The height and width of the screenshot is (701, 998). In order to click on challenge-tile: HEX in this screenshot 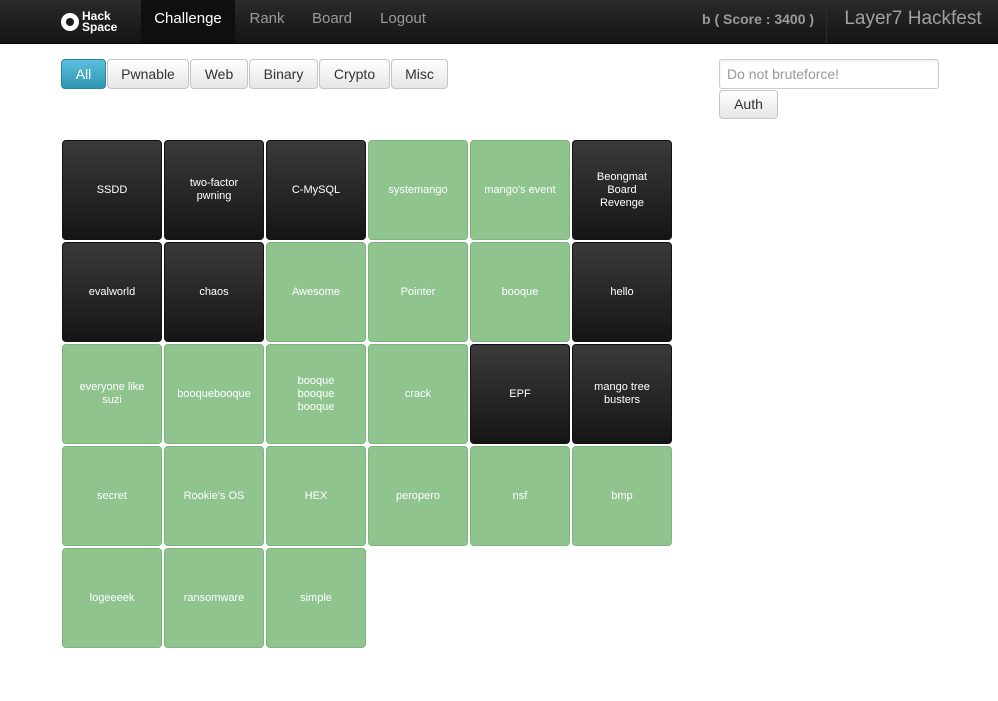, I will do `click(316, 496)`.